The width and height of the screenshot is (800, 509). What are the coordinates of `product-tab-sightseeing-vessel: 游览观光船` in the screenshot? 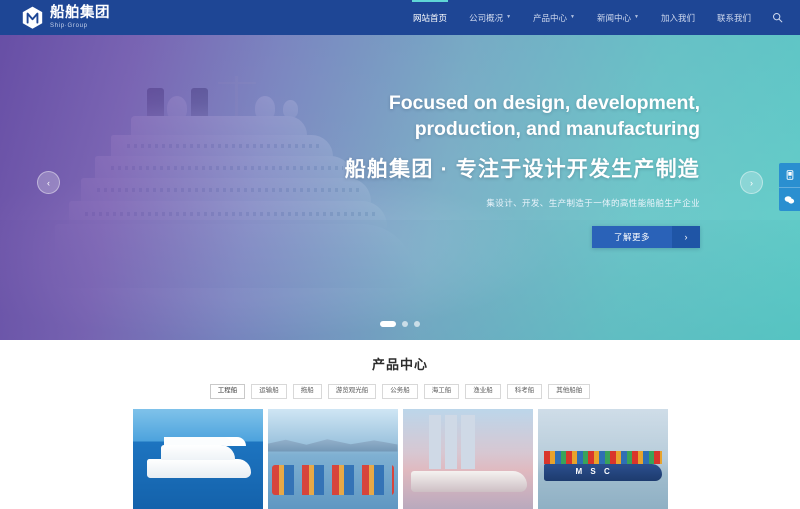 It's located at (352, 391).